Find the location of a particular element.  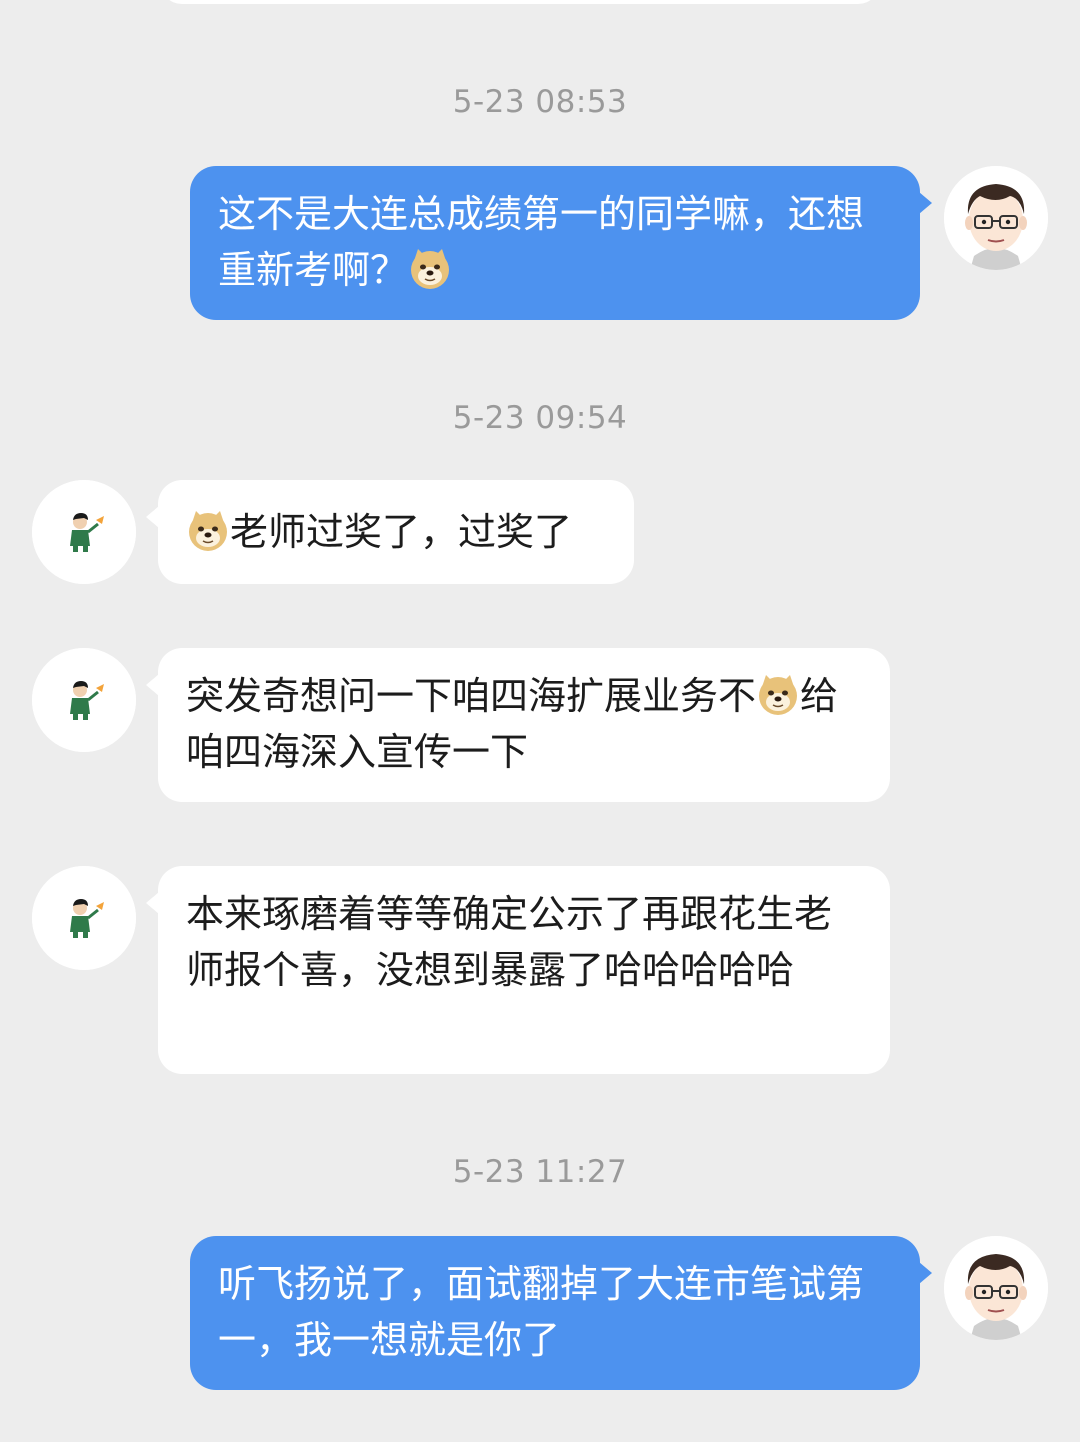

incoming-message-bubble: 本来琢磨着等等确定公示了再跟花生老师报个喜，没想到暴露了哈哈哈哈哈 is located at coordinates (518, 970).